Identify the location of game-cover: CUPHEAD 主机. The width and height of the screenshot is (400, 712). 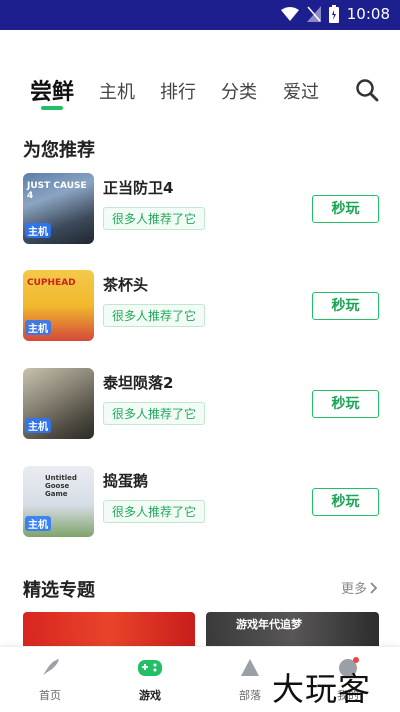
(58, 305).